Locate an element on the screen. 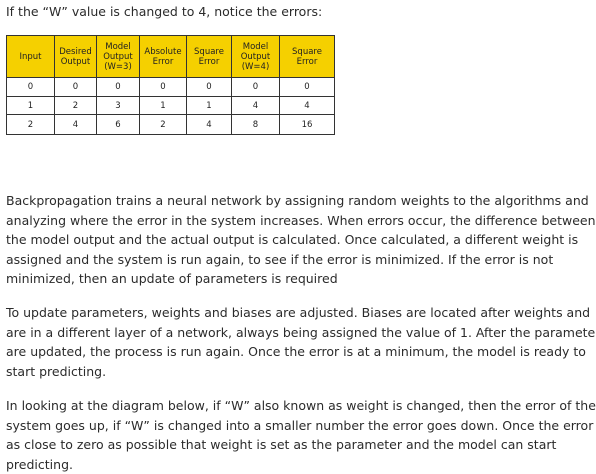 The height and width of the screenshot is (474, 596). header-input: Input is located at coordinates (31, 57).